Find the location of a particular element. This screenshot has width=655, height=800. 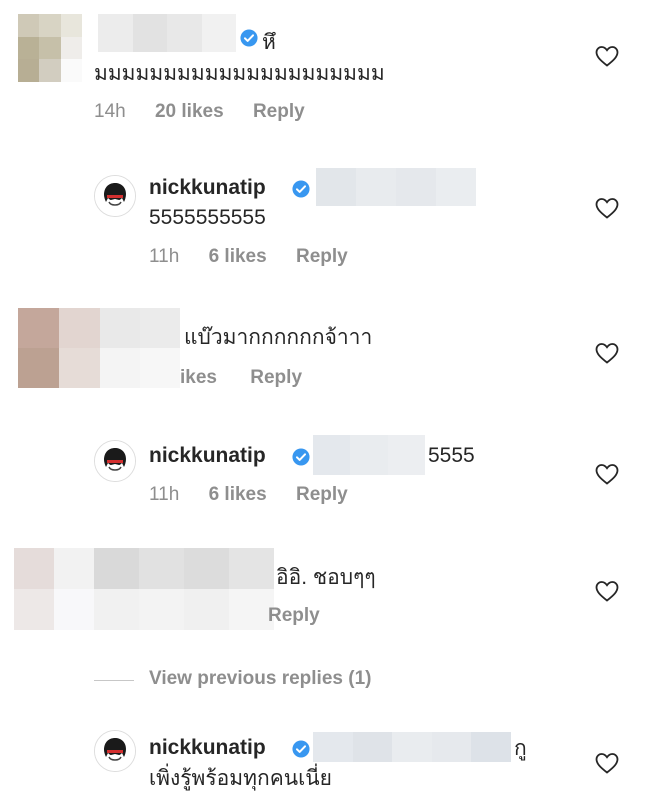

comment-text: หึ is located at coordinates (269, 42).